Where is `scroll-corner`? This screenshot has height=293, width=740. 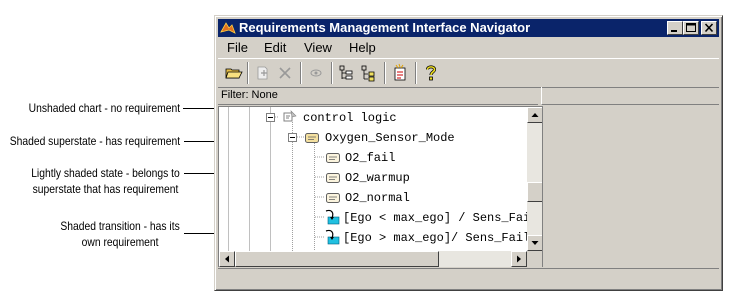
scroll-corner is located at coordinates (535, 259).